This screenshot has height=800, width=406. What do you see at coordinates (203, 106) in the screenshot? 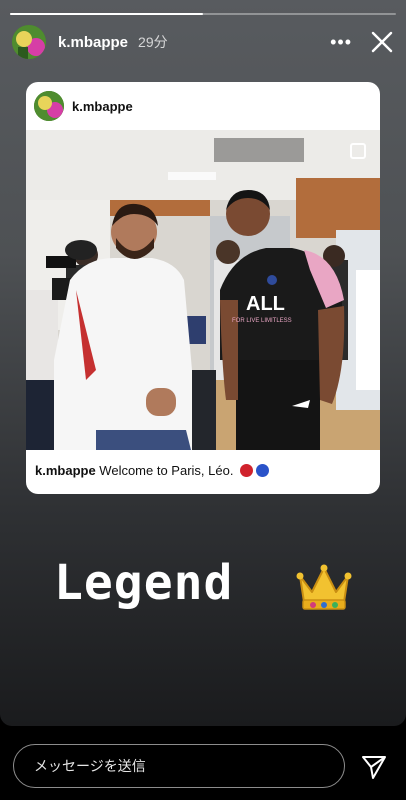
I see `post-header: k.mbappe` at bounding box center [203, 106].